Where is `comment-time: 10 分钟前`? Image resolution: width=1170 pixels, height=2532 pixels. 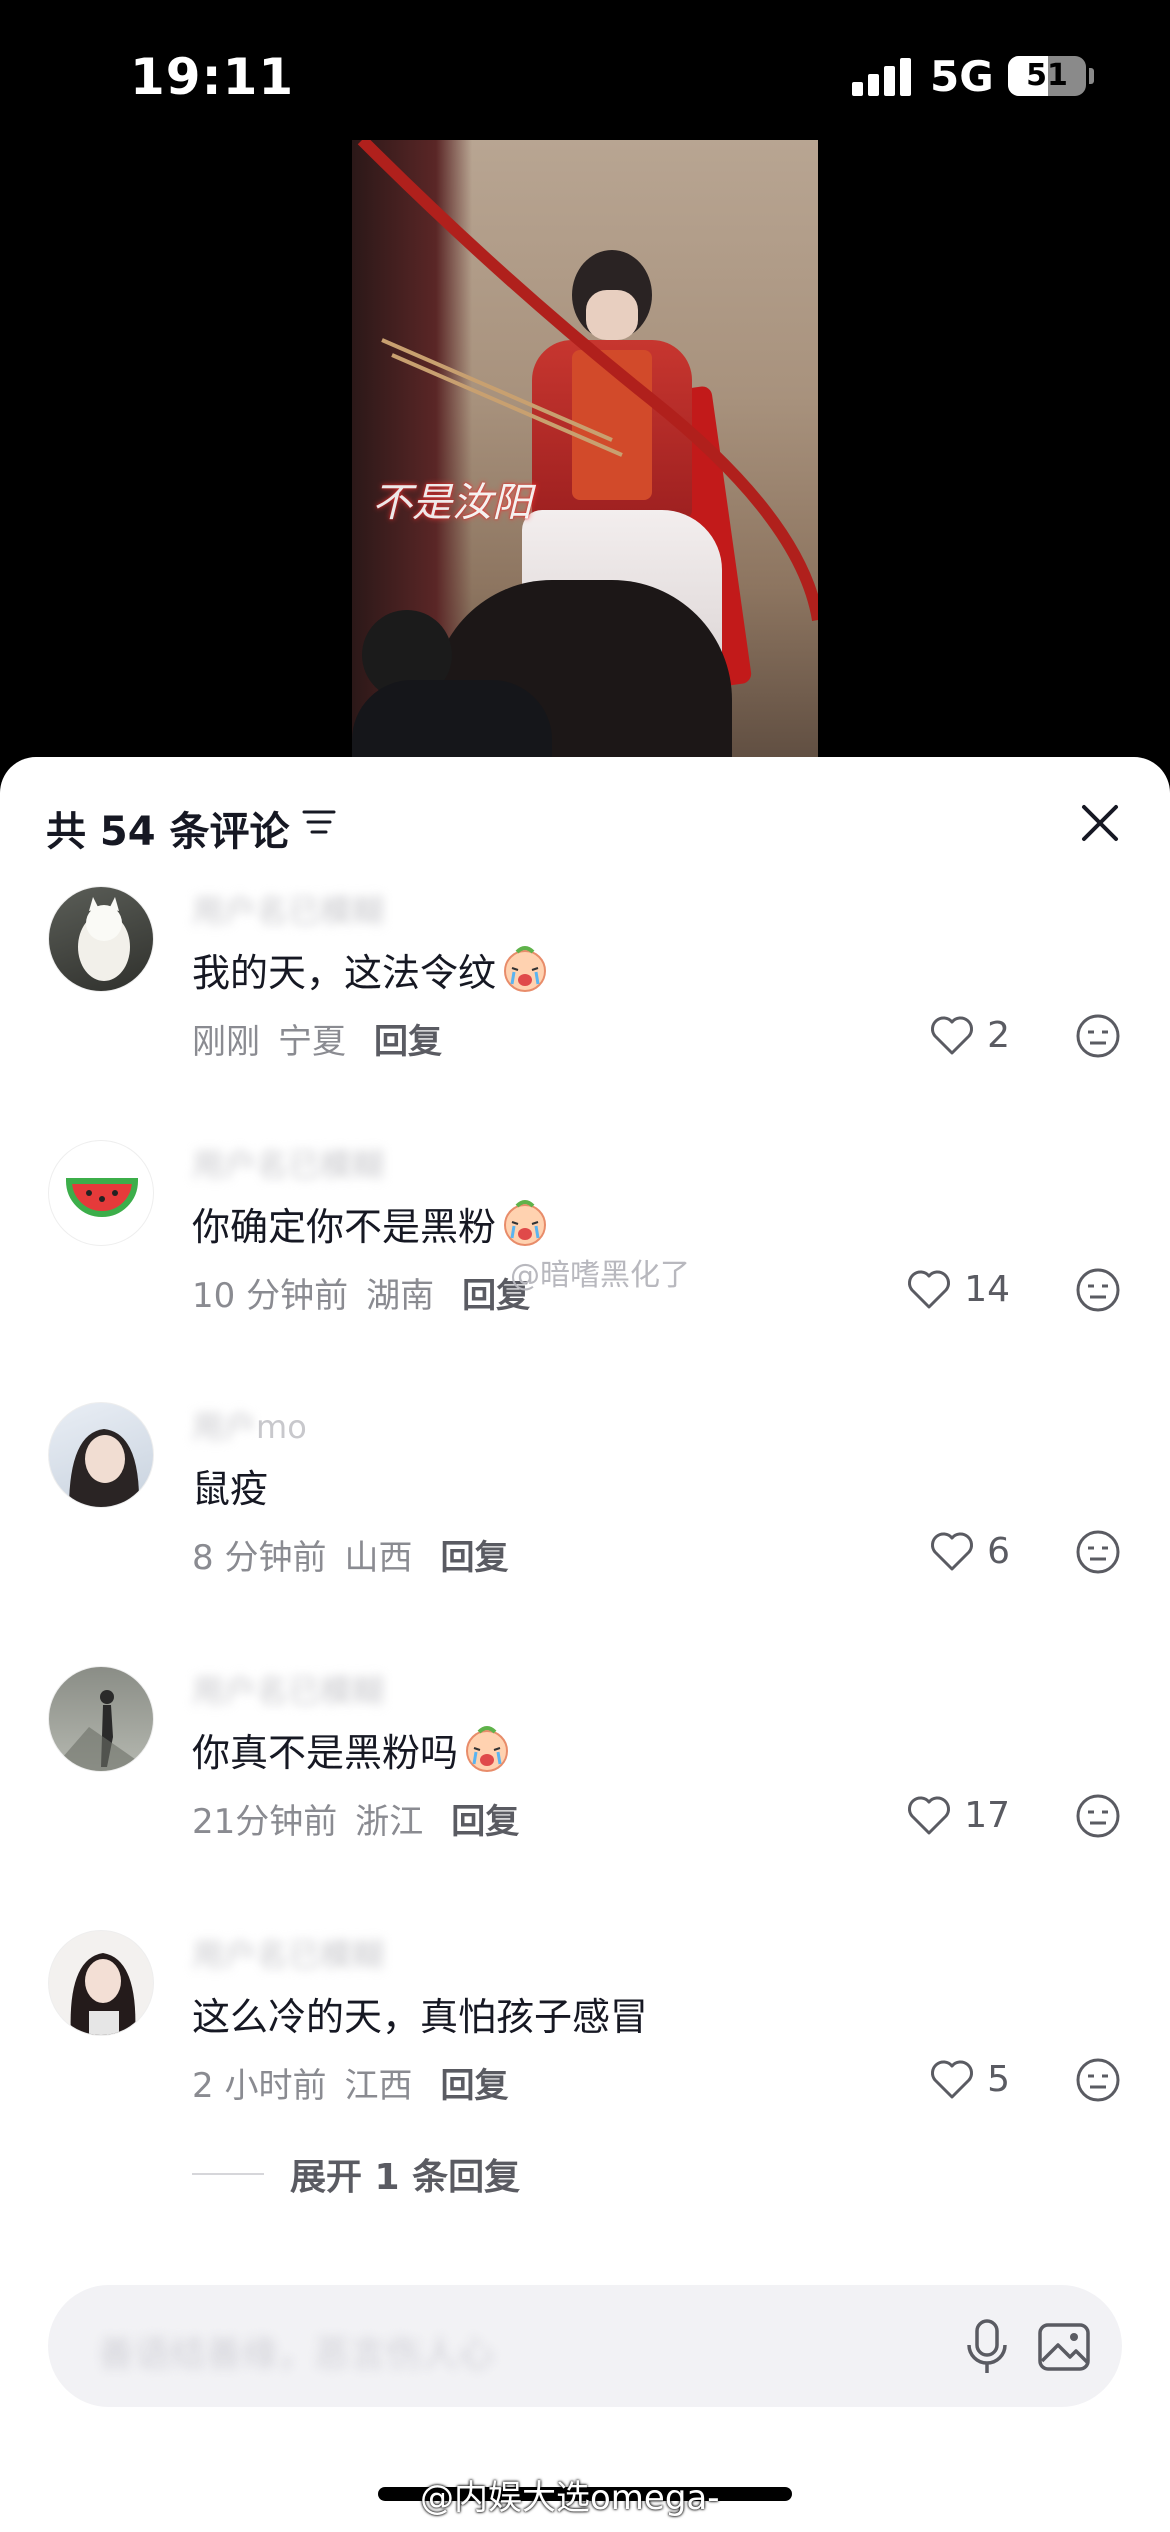 comment-time: 10 分钟前 is located at coordinates (270, 1296).